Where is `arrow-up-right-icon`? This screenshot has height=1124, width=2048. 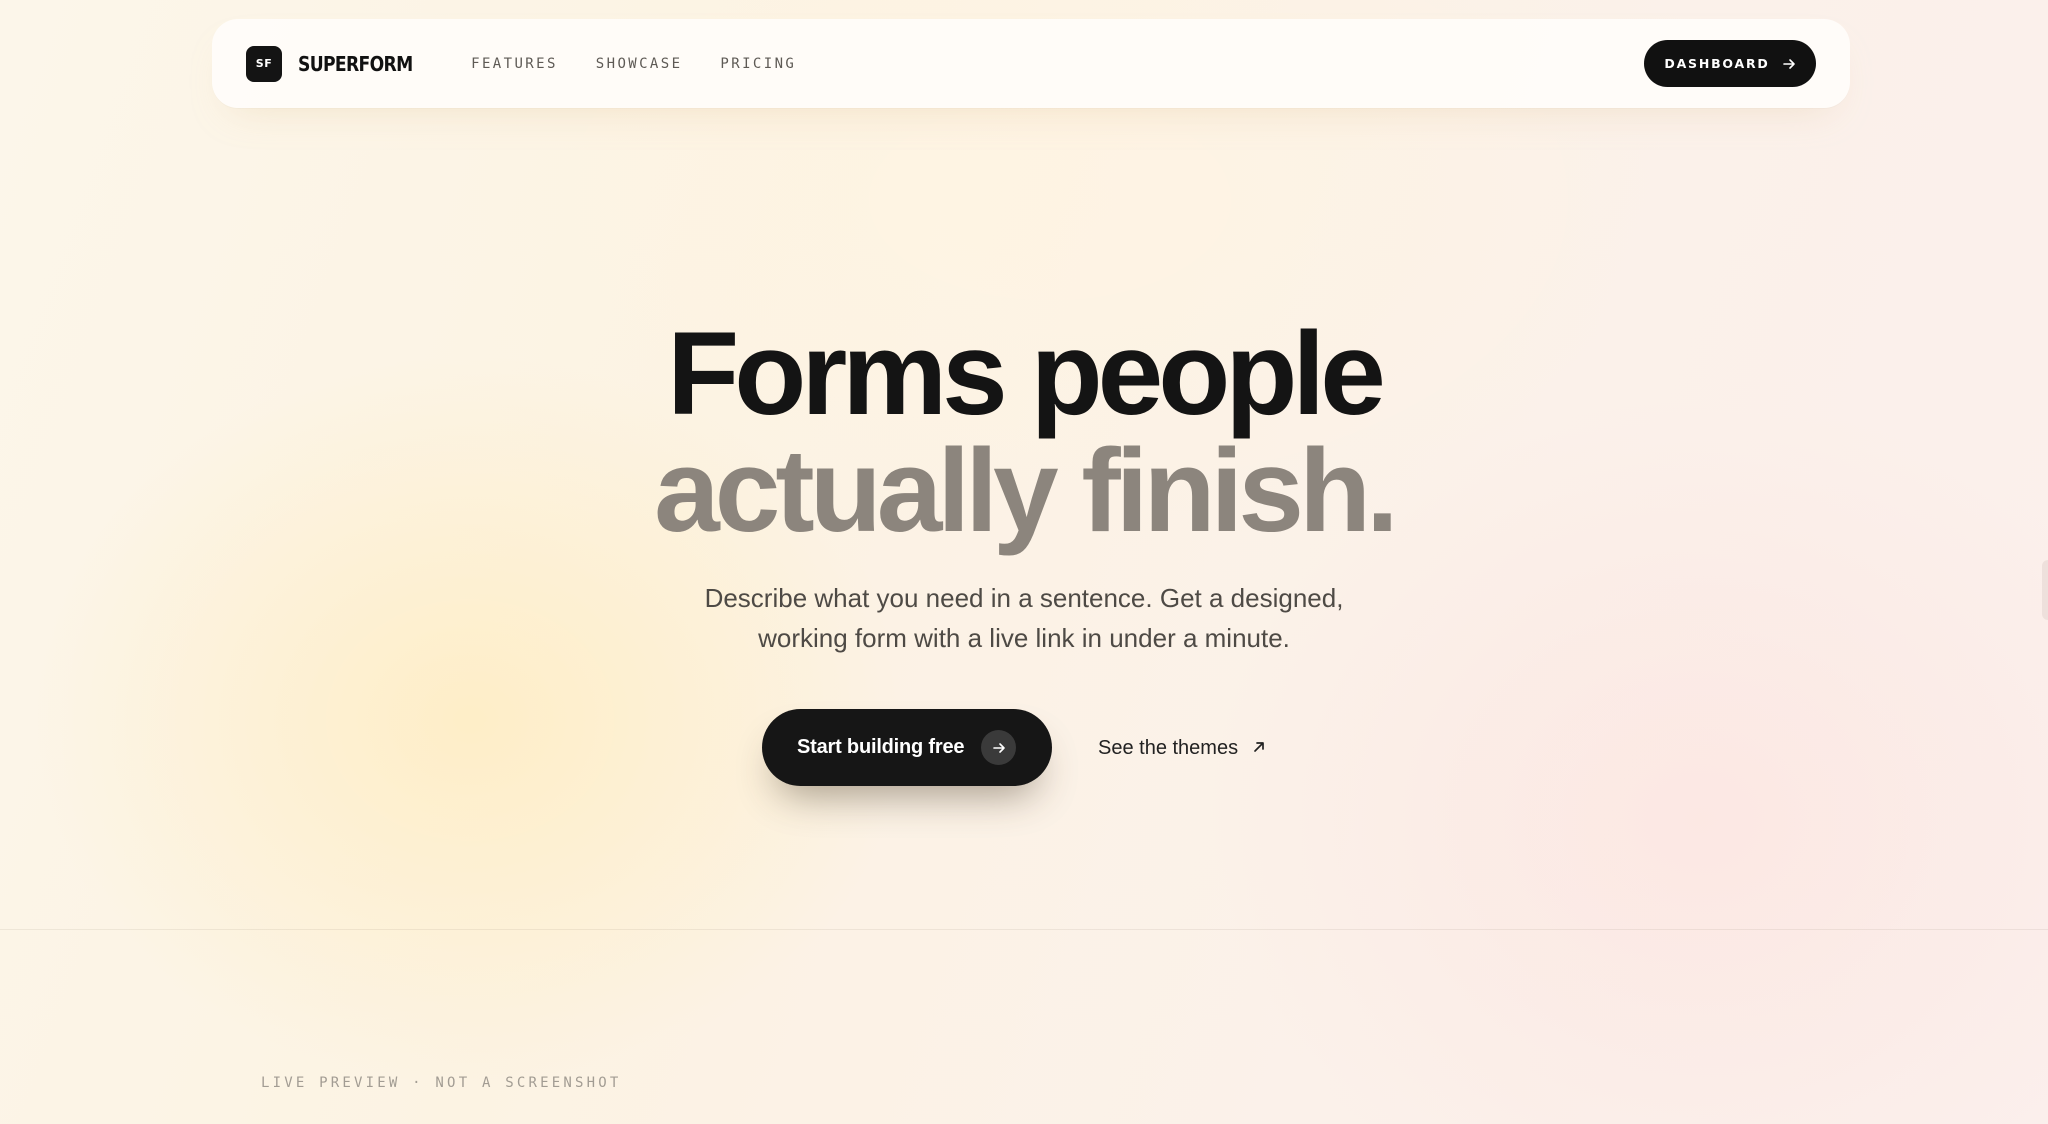 arrow-up-right-icon is located at coordinates (1259, 748).